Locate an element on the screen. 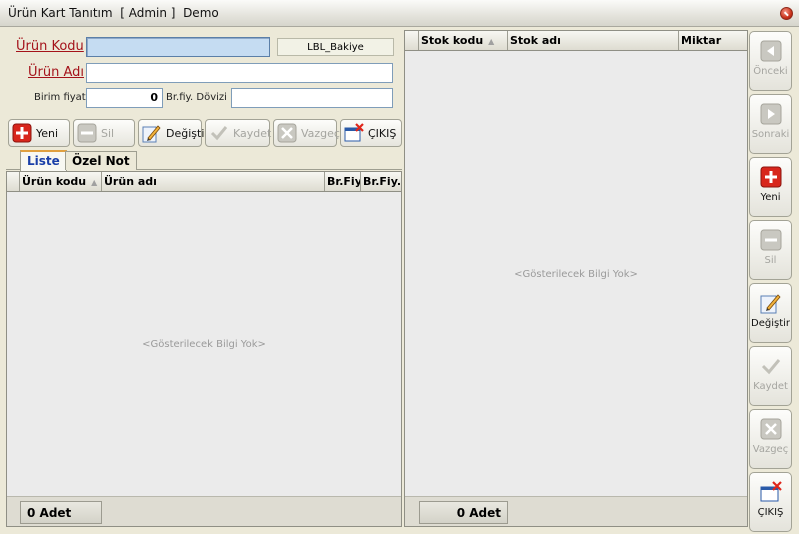 The image size is (799, 534). degistir-button: Değiştir is located at coordinates (173, 133).